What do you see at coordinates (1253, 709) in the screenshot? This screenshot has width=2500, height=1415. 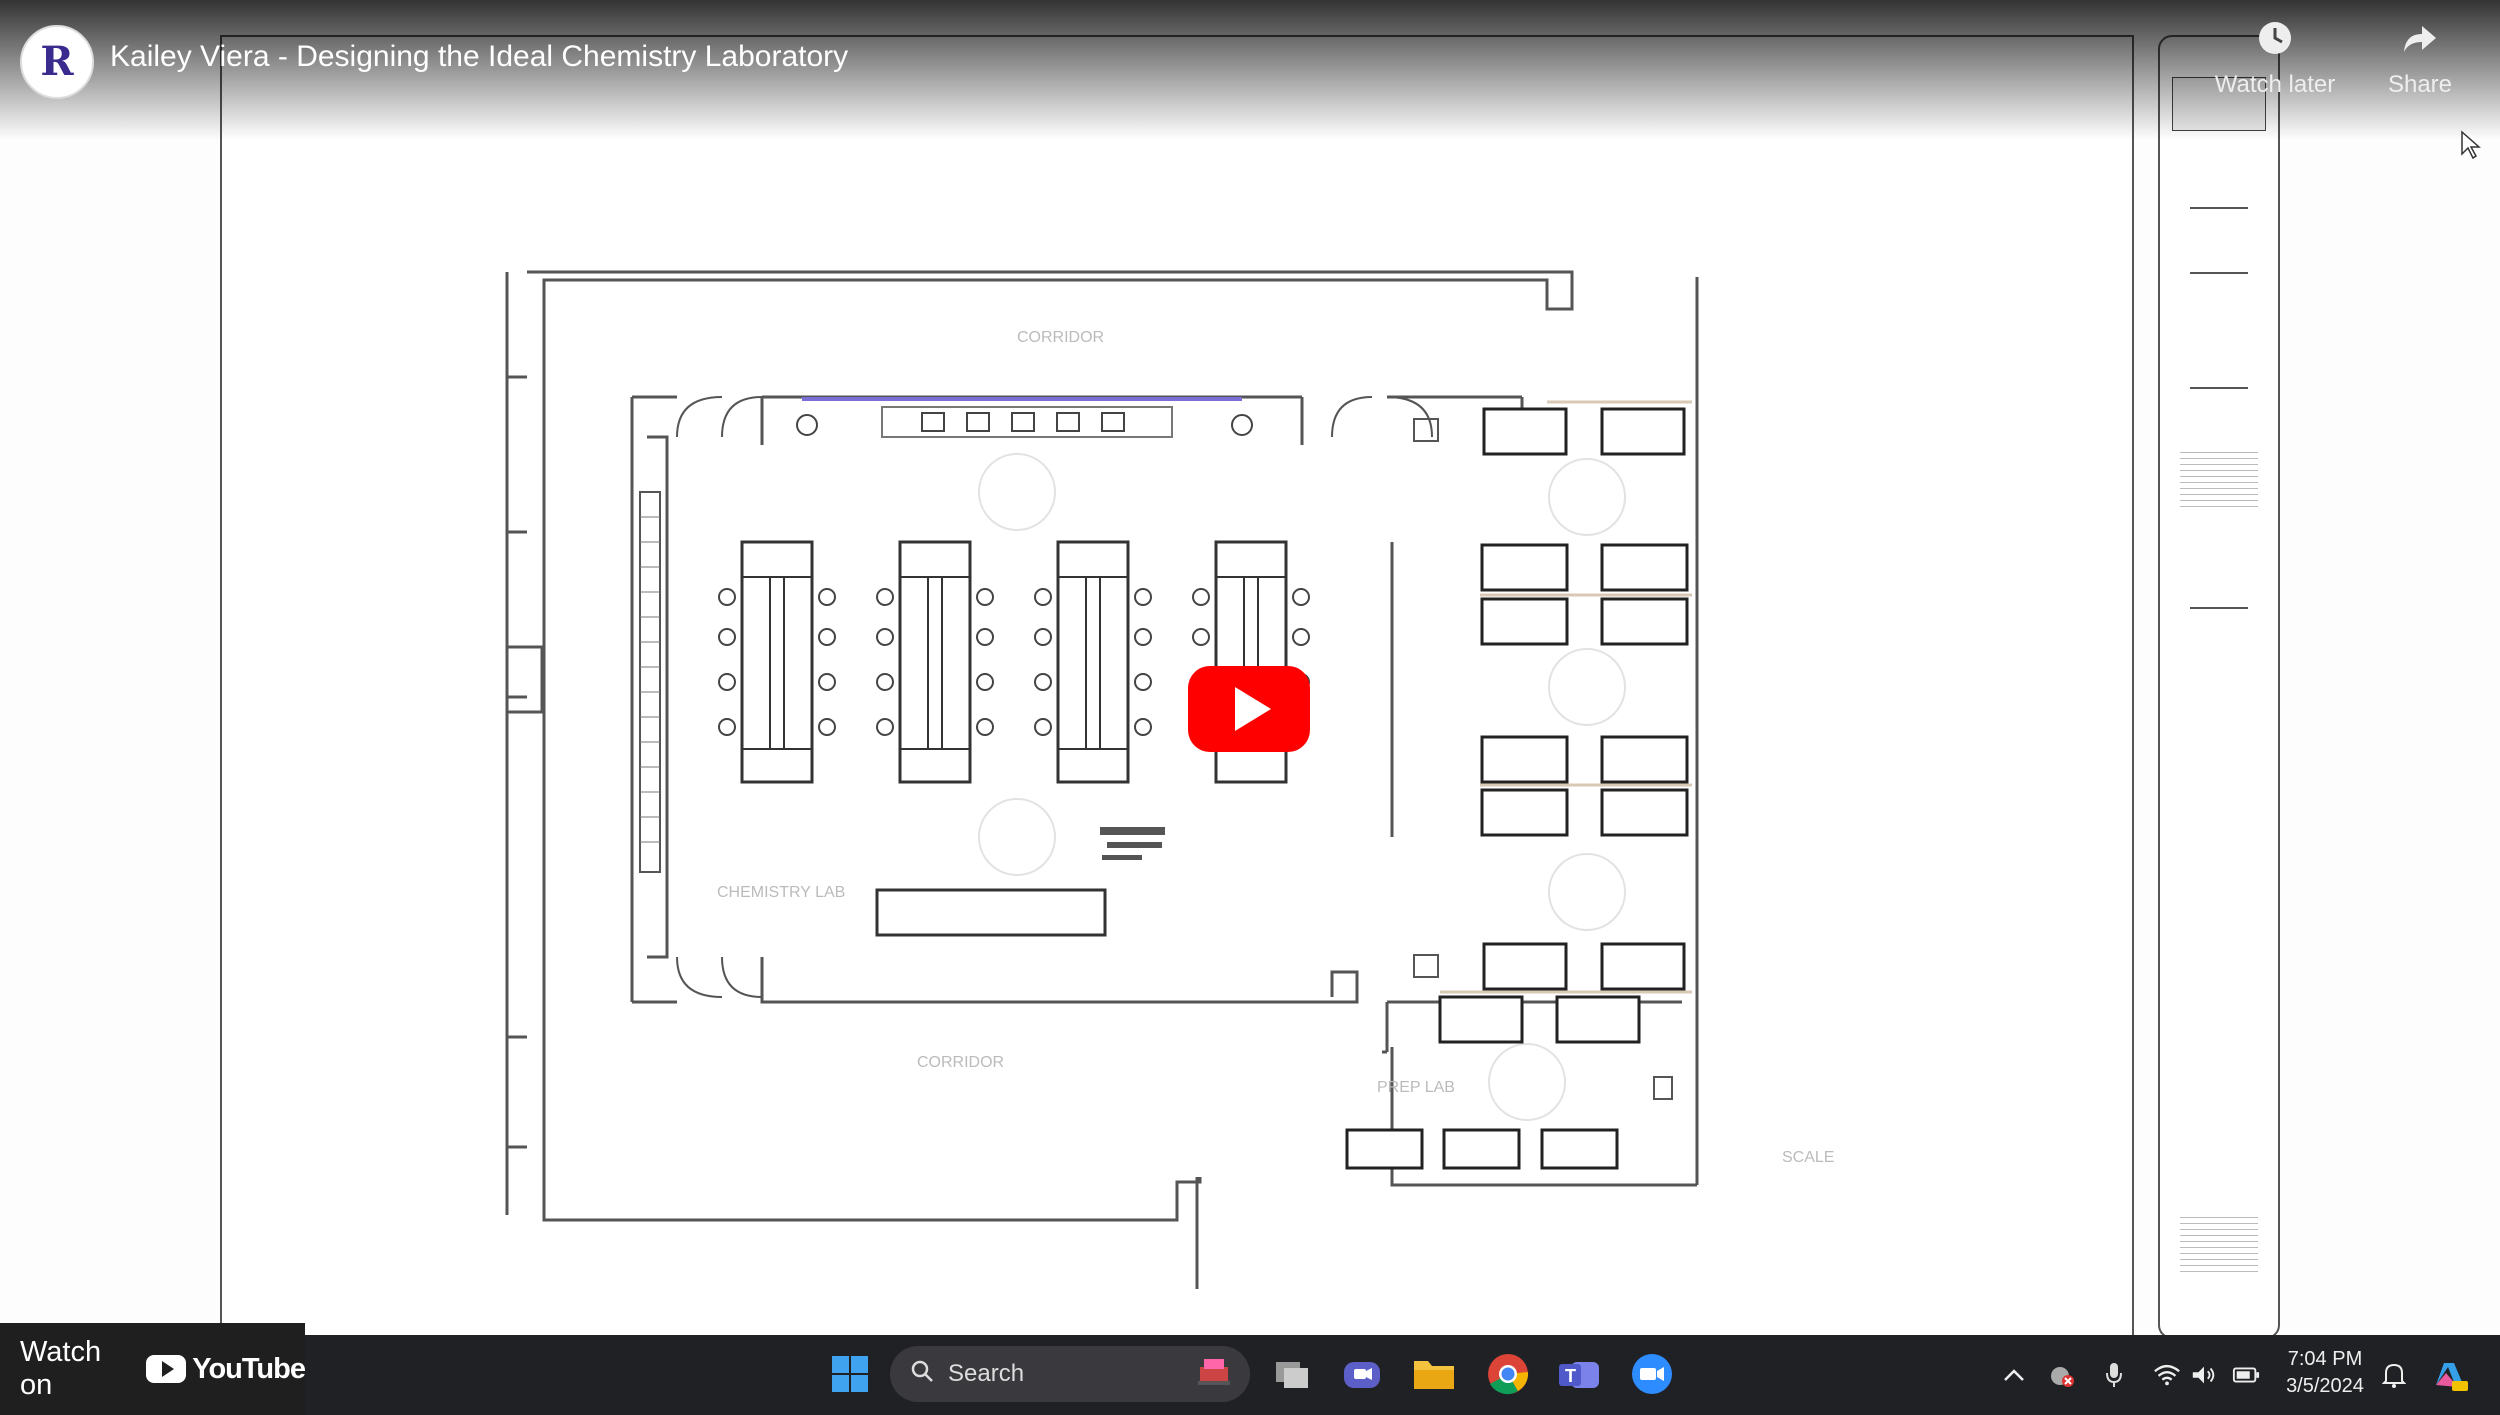 I see `play-icon` at bounding box center [1253, 709].